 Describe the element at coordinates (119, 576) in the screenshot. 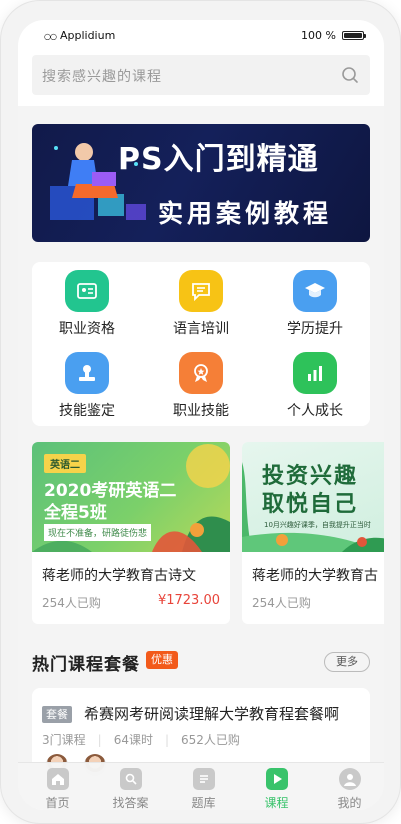

I see `course-title: 蒋老师的大学教育古诗文` at that location.